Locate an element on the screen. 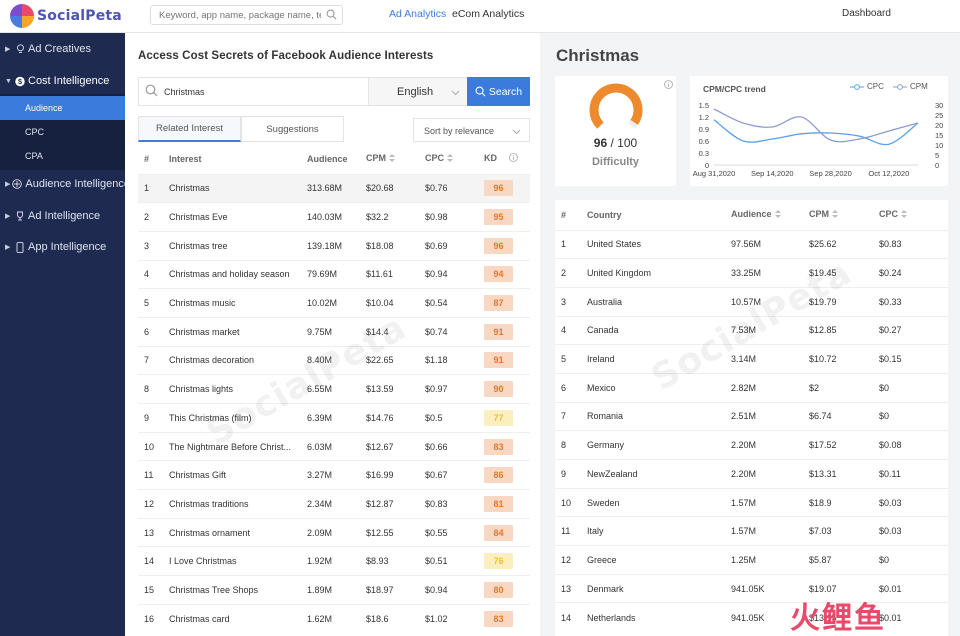 The height and width of the screenshot is (636, 960). table-row: 2 Christmas Eve 140.03M $32.2 $0.98 95 is located at coordinates (334, 217).